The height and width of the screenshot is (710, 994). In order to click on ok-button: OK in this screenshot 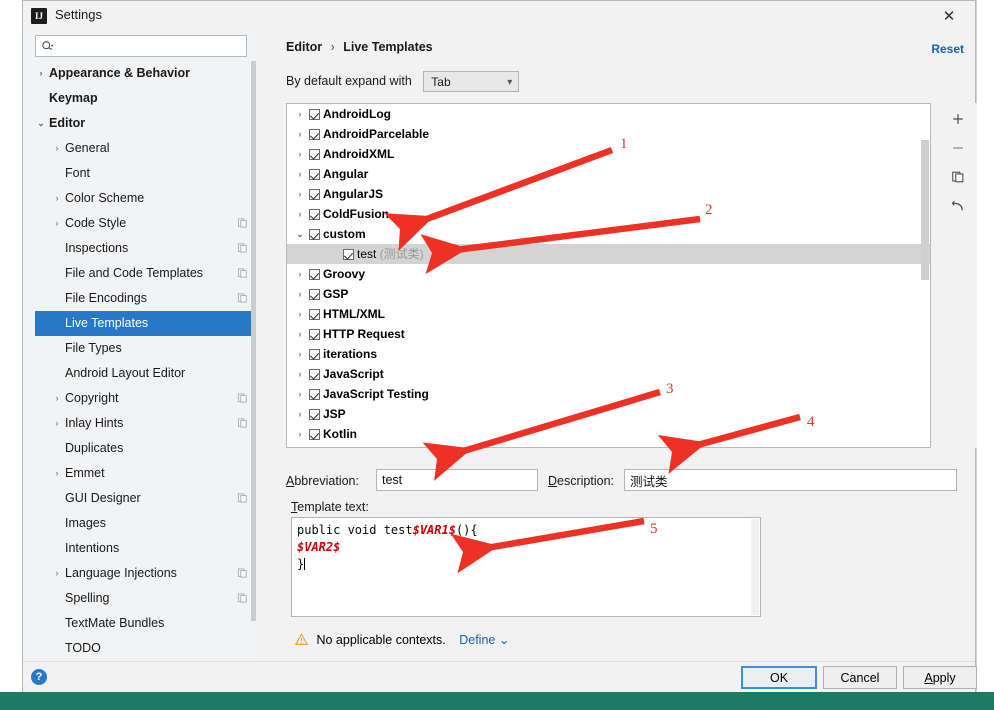, I will do `click(779, 677)`.